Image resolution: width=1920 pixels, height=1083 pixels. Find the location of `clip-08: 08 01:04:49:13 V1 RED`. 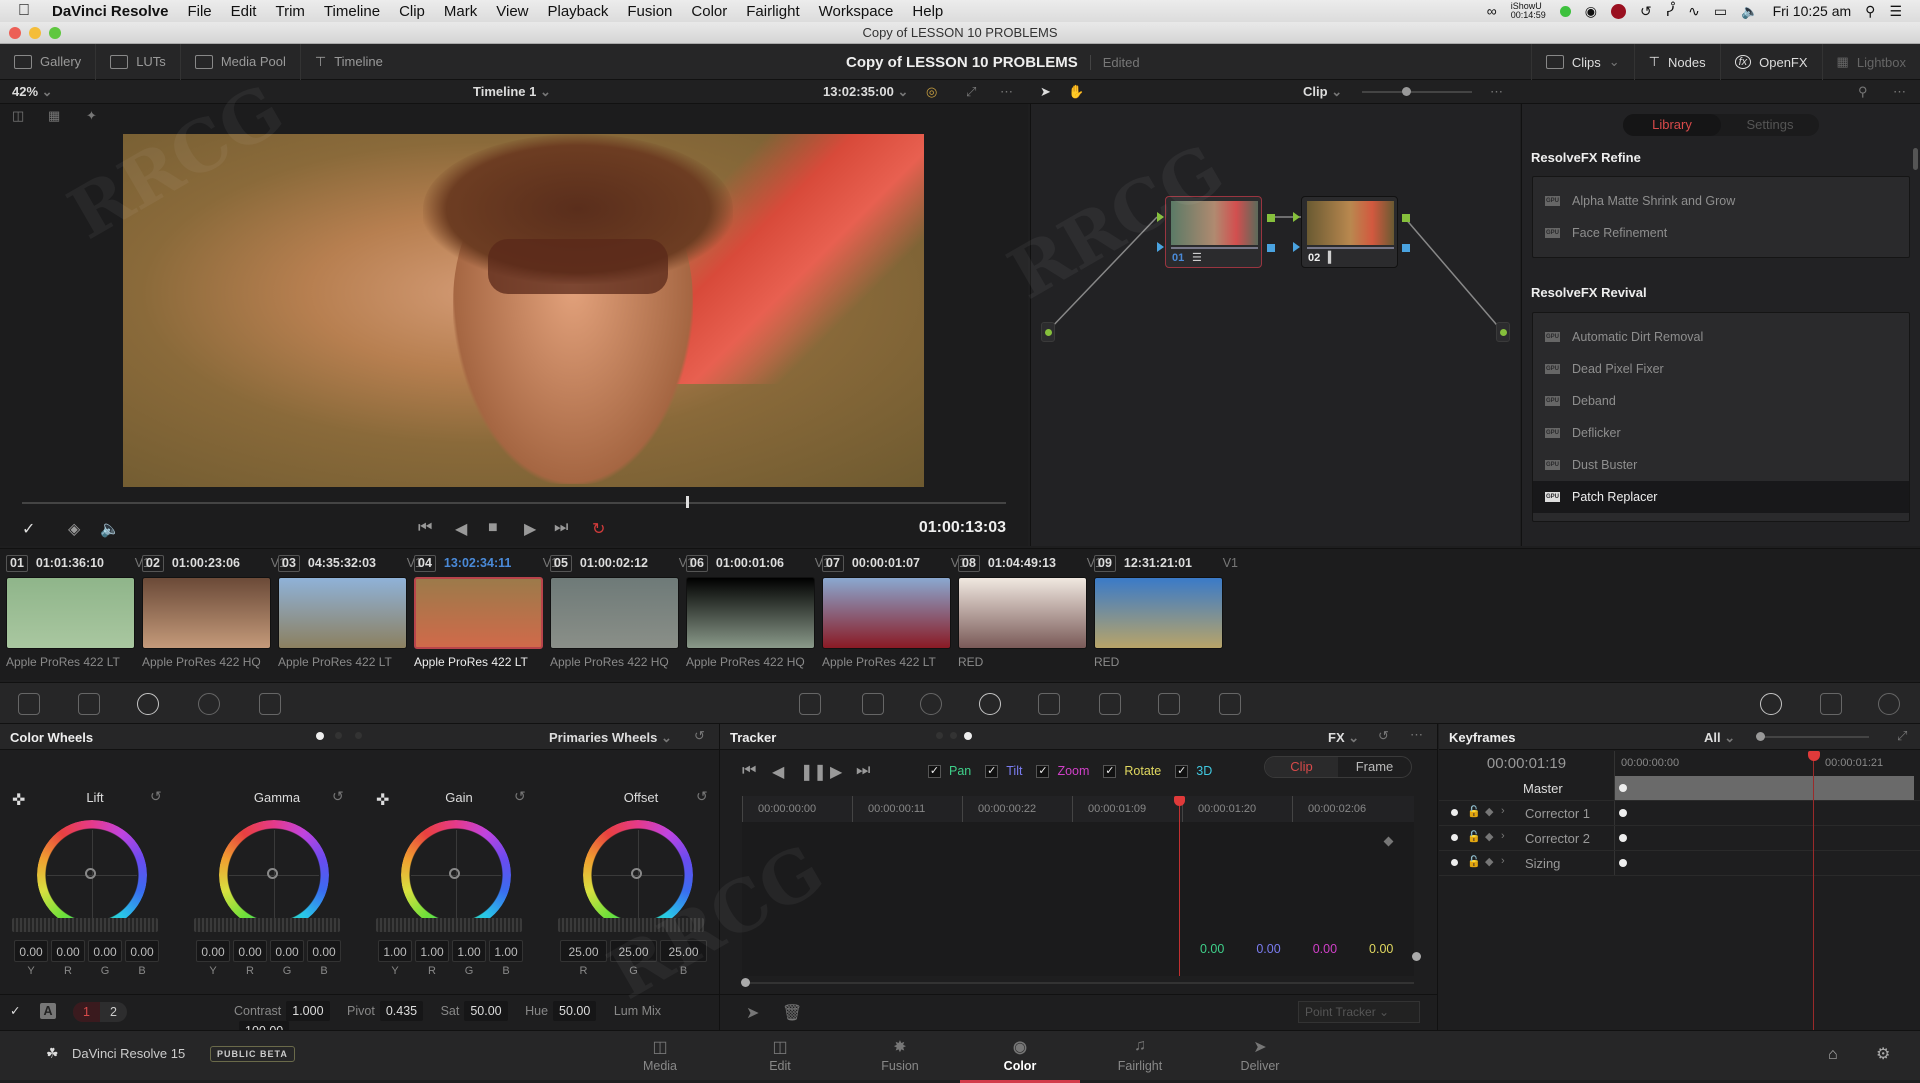

clip-08: 08 01:04:49:13 V1 RED is located at coordinates (1027, 615).